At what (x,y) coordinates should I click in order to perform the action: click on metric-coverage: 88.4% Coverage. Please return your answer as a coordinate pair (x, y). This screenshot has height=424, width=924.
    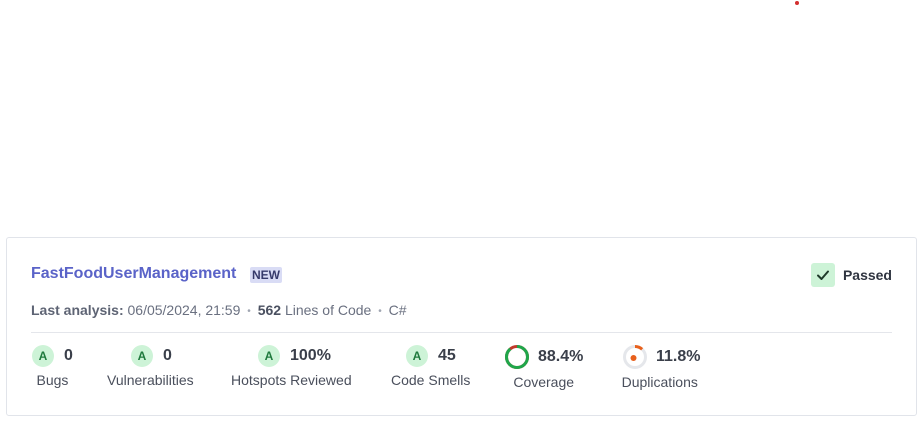
    Looking at the image, I should click on (543, 366).